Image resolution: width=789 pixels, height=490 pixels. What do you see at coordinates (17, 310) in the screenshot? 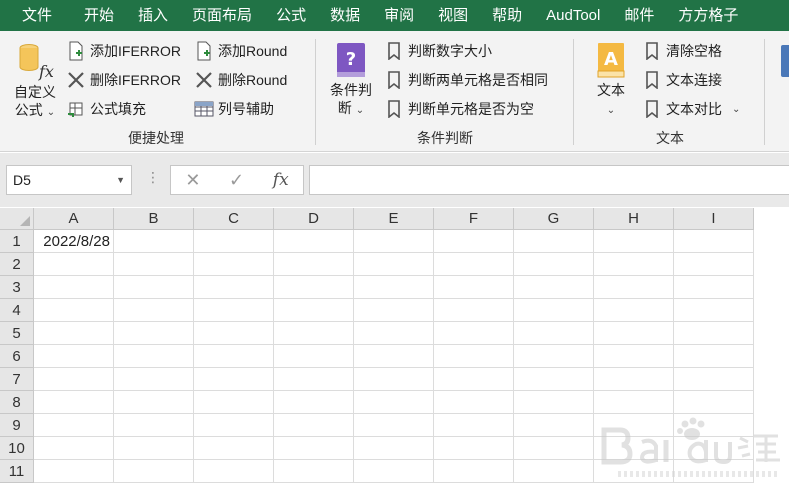
I see `row-header: 4` at bounding box center [17, 310].